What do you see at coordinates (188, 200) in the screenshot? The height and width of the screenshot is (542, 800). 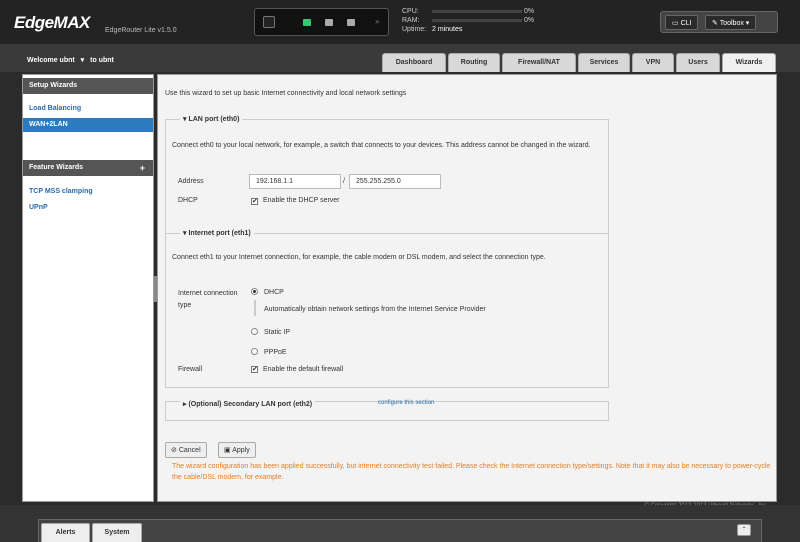 I see `dhcp-label: DHCP` at bounding box center [188, 200].